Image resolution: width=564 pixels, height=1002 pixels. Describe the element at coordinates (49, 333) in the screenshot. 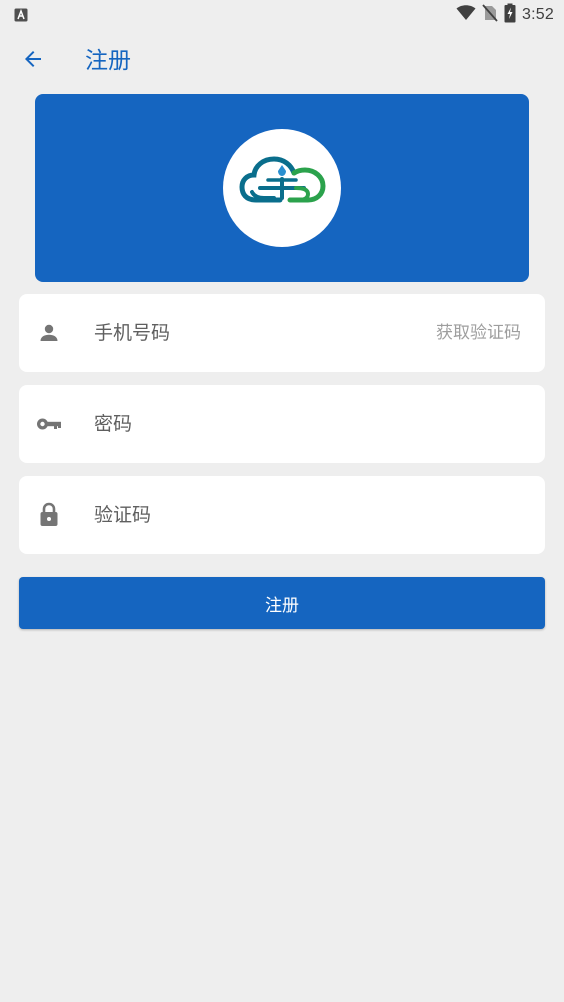

I see `person-icon` at that location.